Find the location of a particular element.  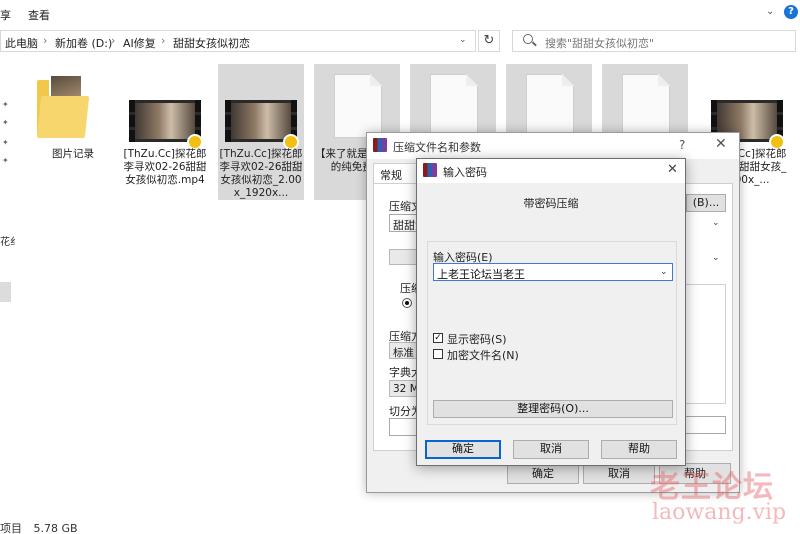

address-history-chevron-icon: ⌄ is located at coordinates (463, 40).